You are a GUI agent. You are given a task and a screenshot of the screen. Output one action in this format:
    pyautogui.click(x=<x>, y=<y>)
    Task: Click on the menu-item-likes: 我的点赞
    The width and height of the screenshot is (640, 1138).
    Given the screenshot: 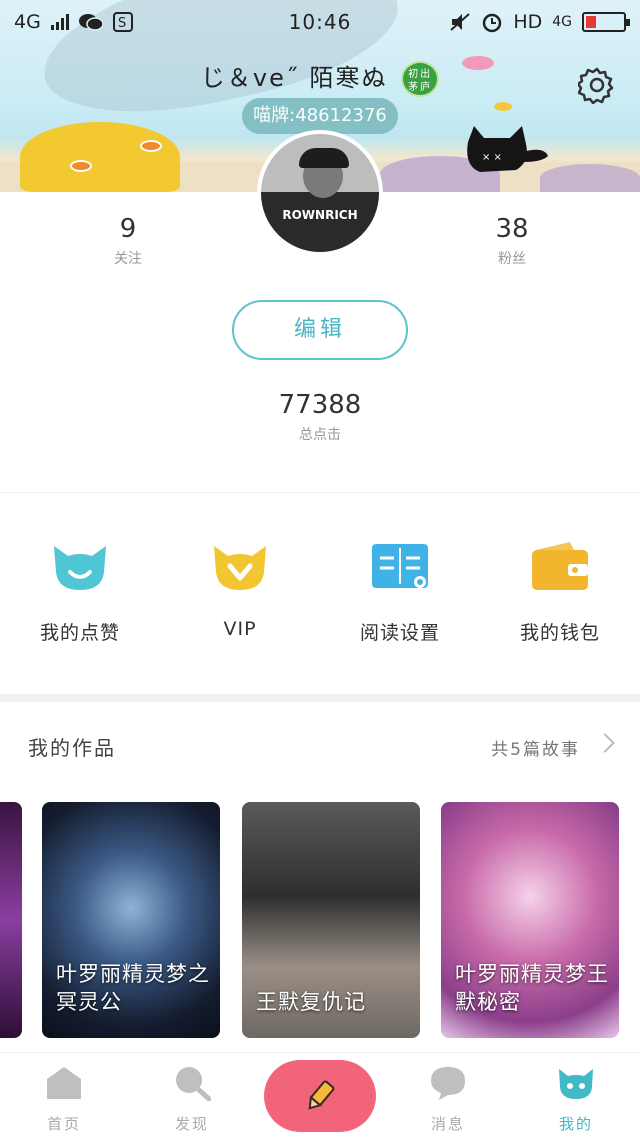 What is the action you would take?
    pyautogui.click(x=80, y=590)
    